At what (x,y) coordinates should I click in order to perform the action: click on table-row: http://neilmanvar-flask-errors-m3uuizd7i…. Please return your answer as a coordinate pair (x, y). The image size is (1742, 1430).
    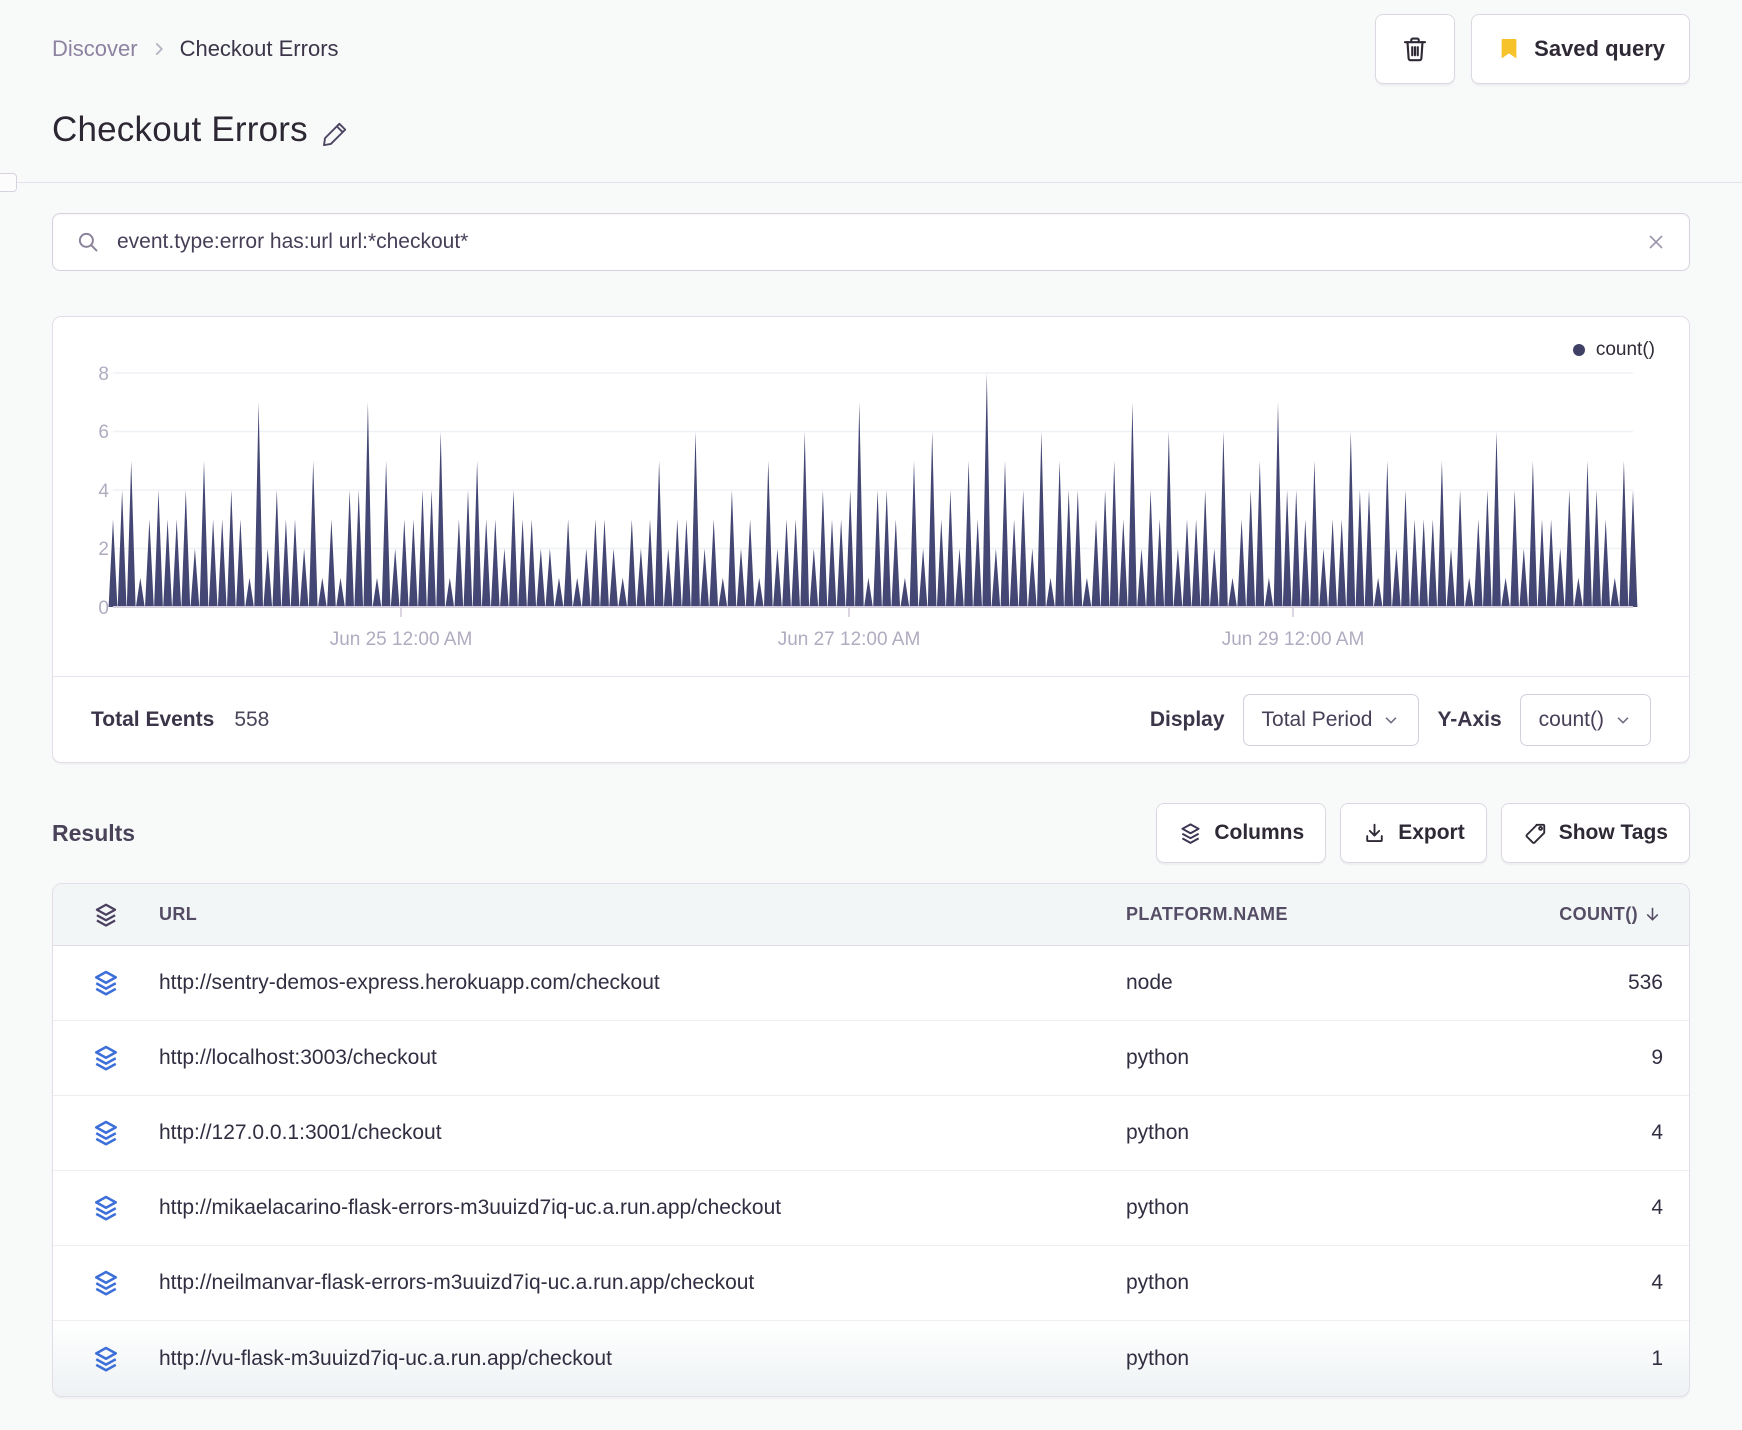
    Looking at the image, I should click on (871, 1283).